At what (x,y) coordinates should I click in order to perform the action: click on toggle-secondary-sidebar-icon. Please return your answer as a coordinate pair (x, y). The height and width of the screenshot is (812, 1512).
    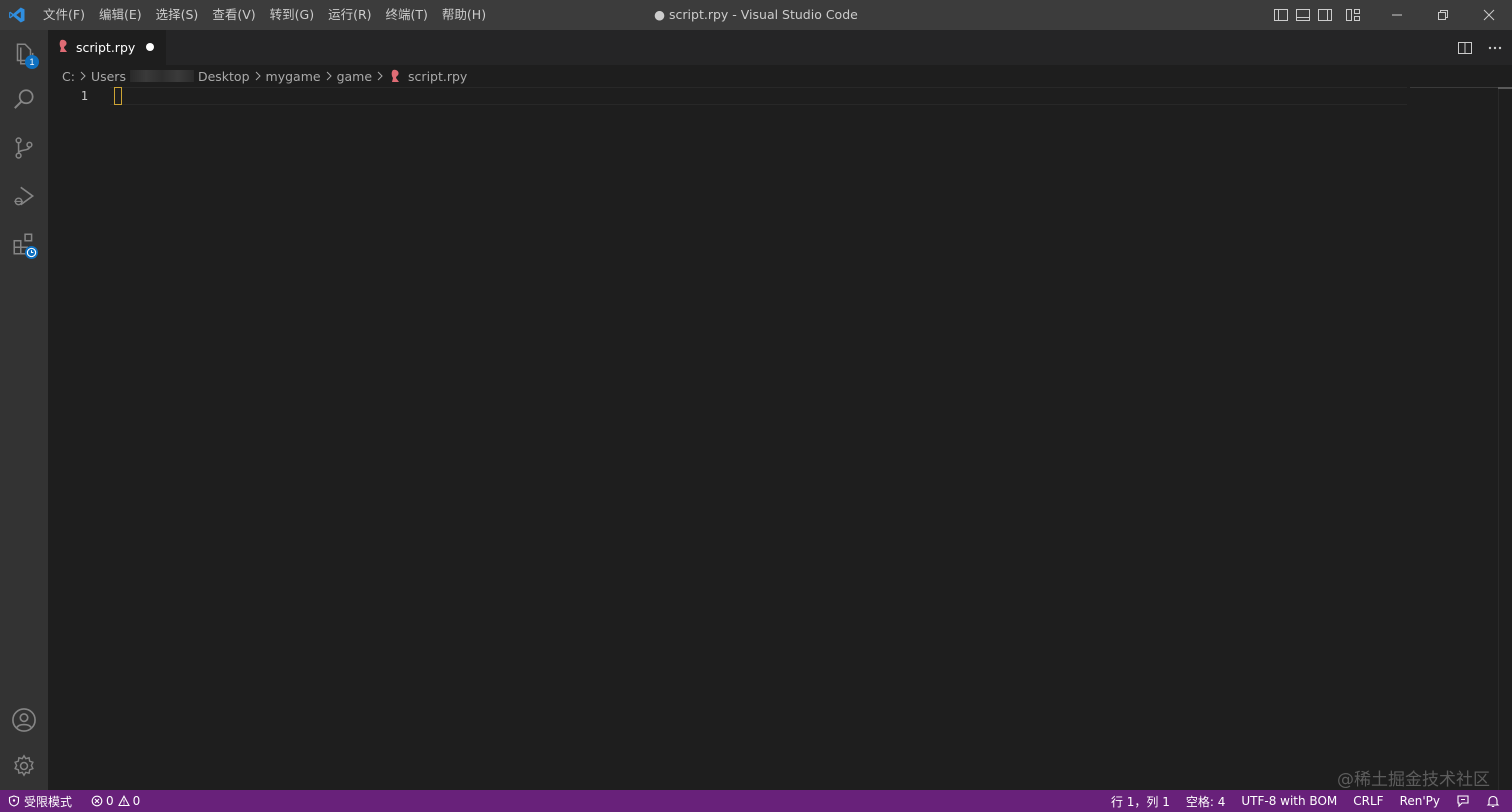
    Looking at the image, I should click on (1325, 15).